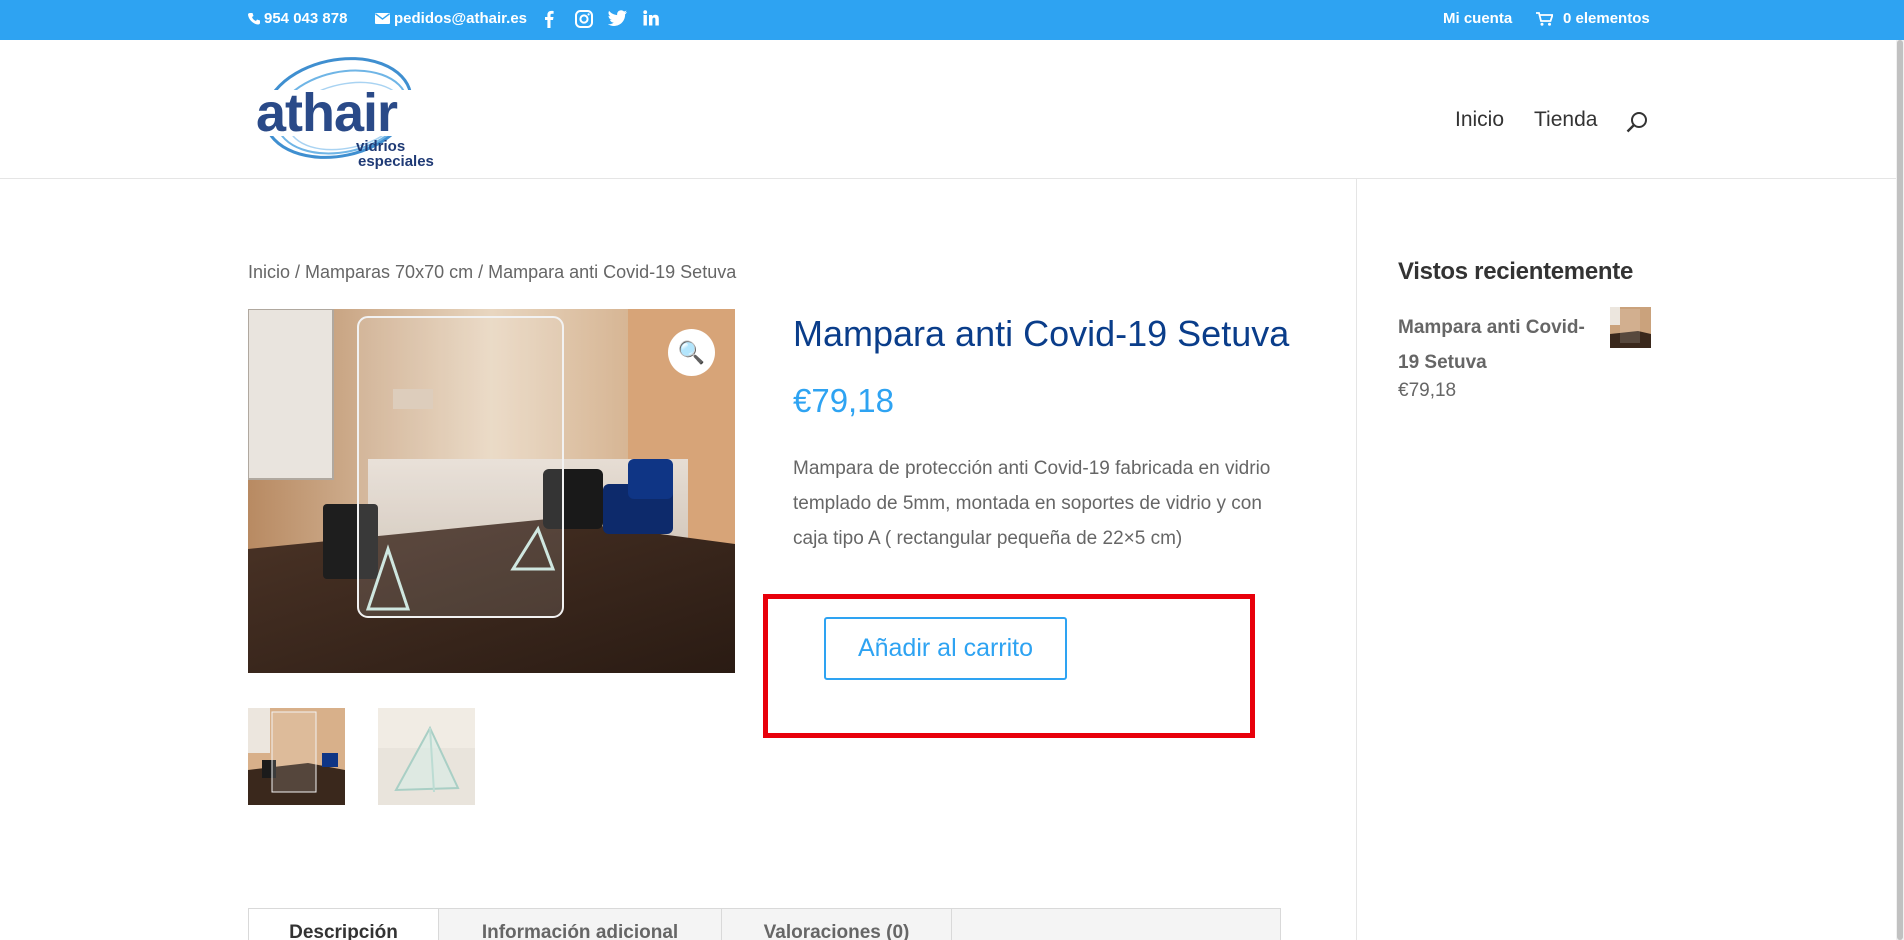  Describe the element at coordinates (1498, 345) in the screenshot. I see `recently-viewed-product-link: Mampara anti Covid-19 Setuva` at that location.